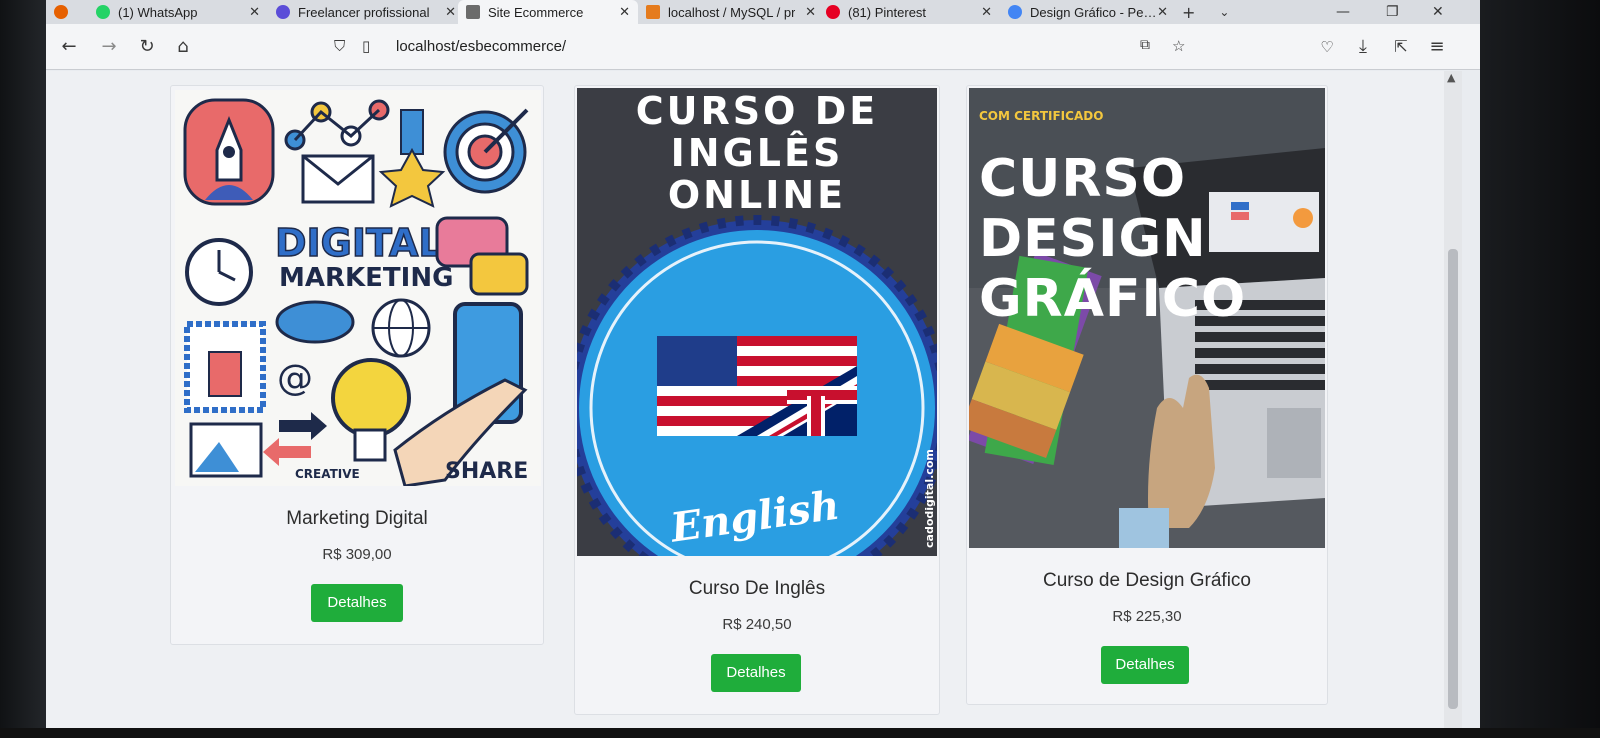 This screenshot has height=738, width=1600. I want to click on page-info-icon: ▯, so click(366, 46).